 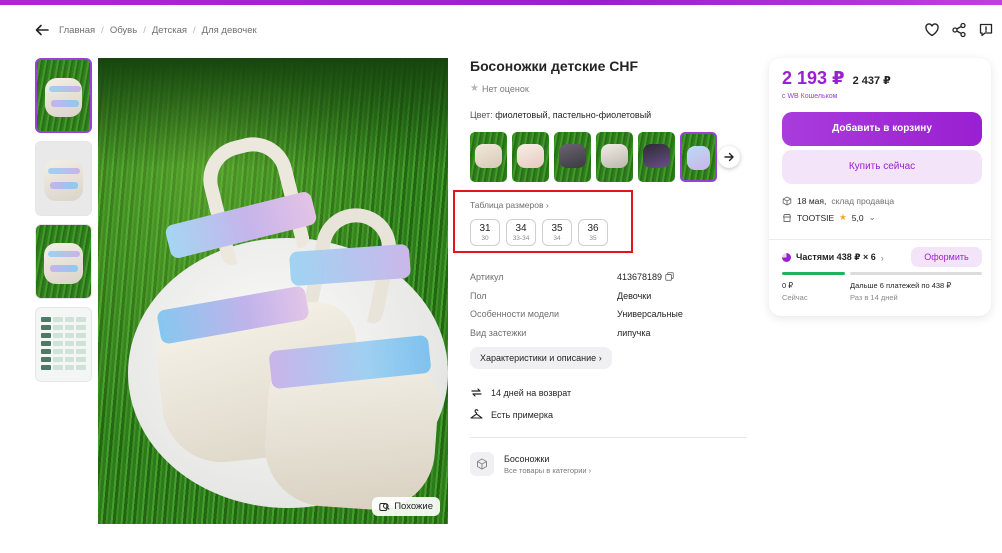 I want to click on category-link: Босоножки Все товары в категории ›, so click(x=530, y=464).